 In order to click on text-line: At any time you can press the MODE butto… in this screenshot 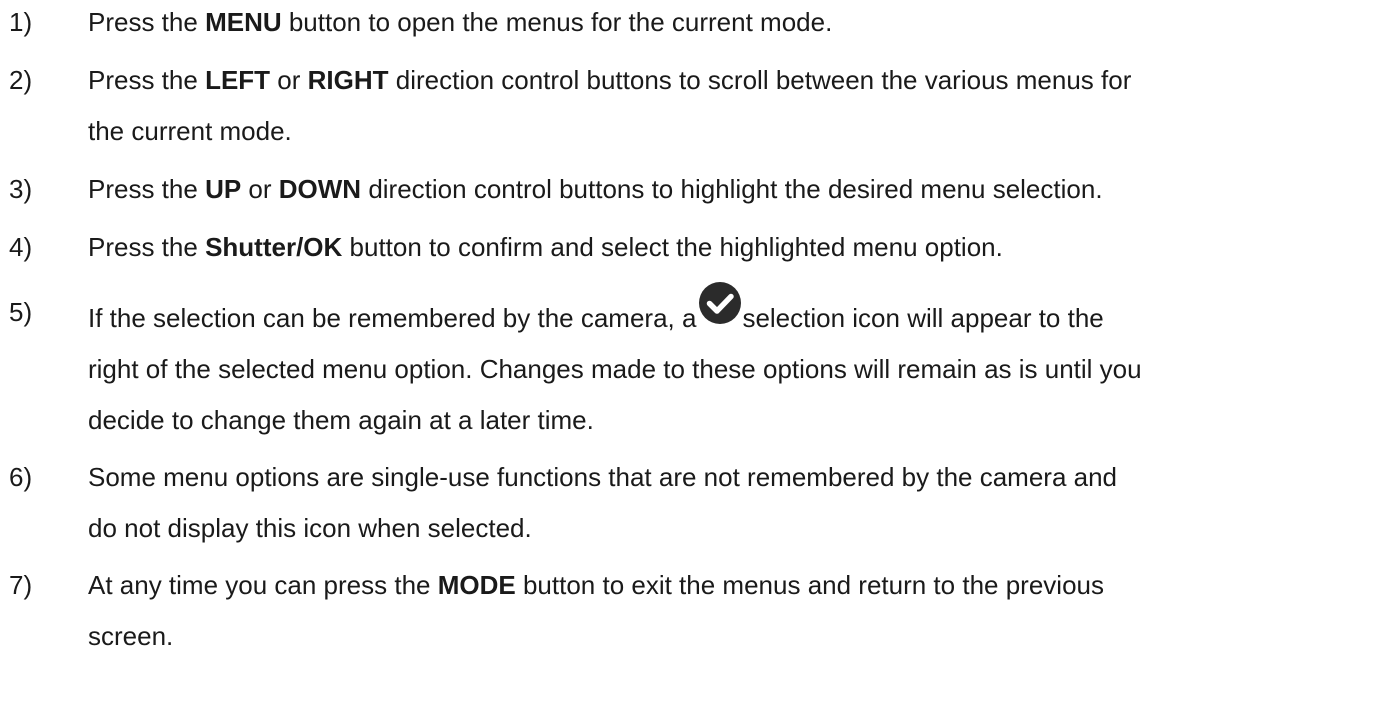, I will do `click(738, 585)`.